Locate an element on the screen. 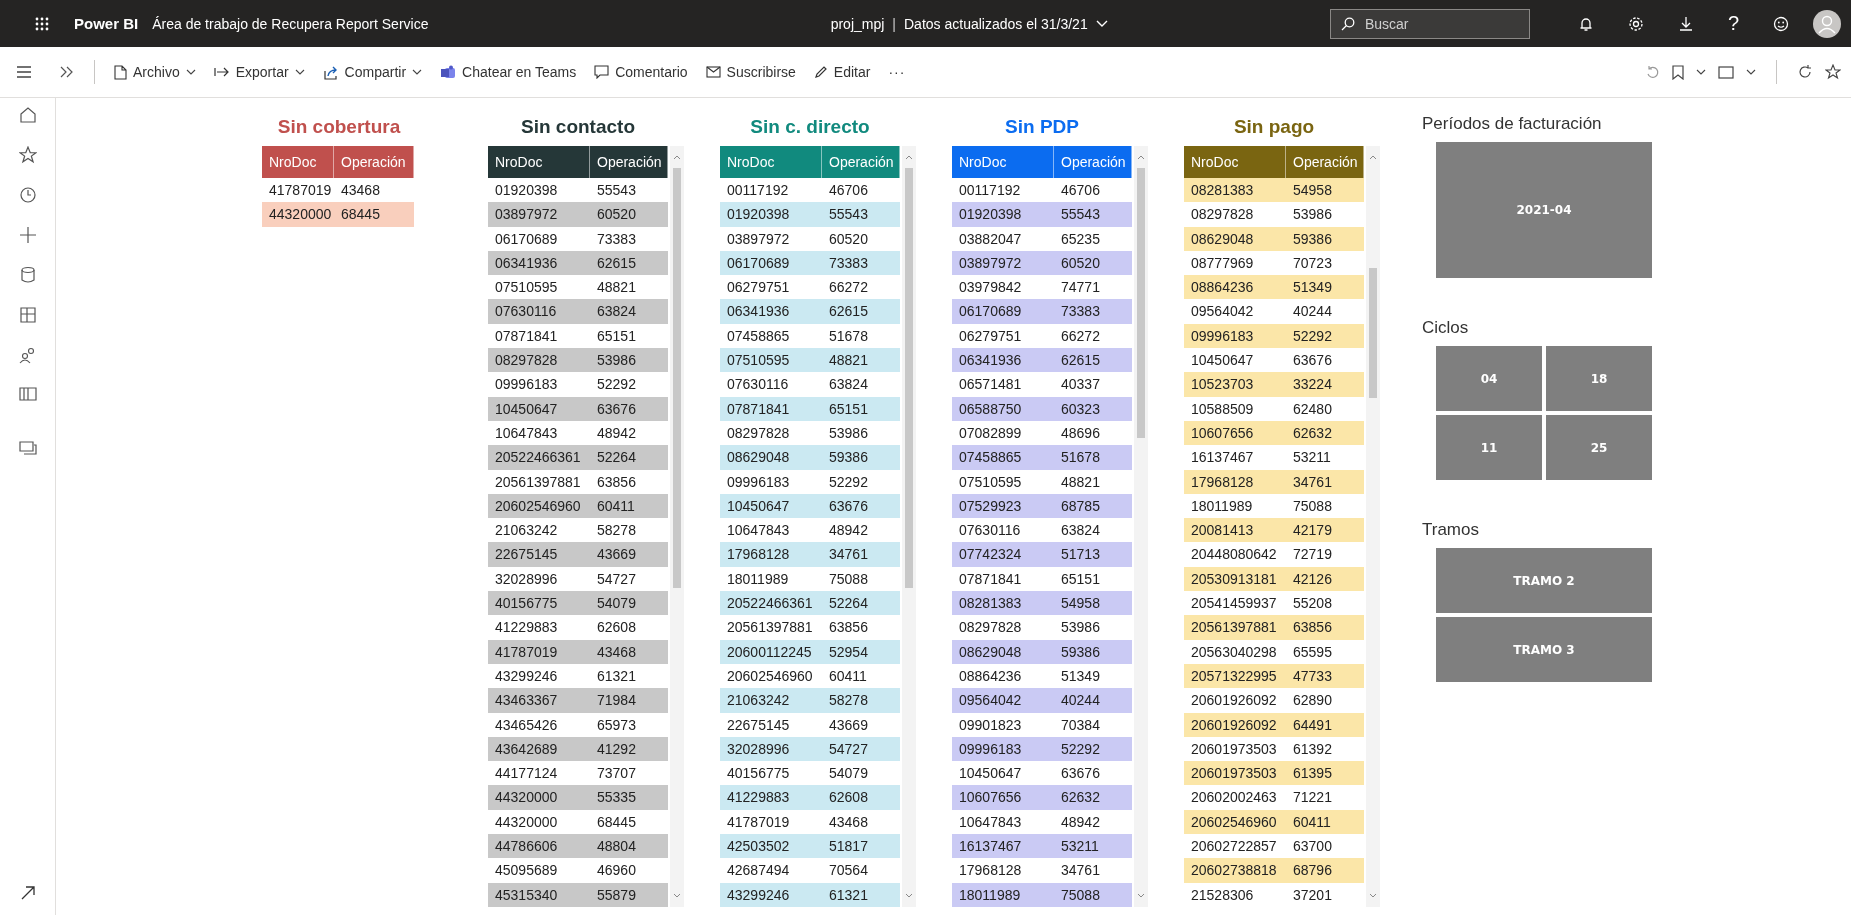 The image size is (1851, 915). arrow-up-right-icon is located at coordinates (27, 893).